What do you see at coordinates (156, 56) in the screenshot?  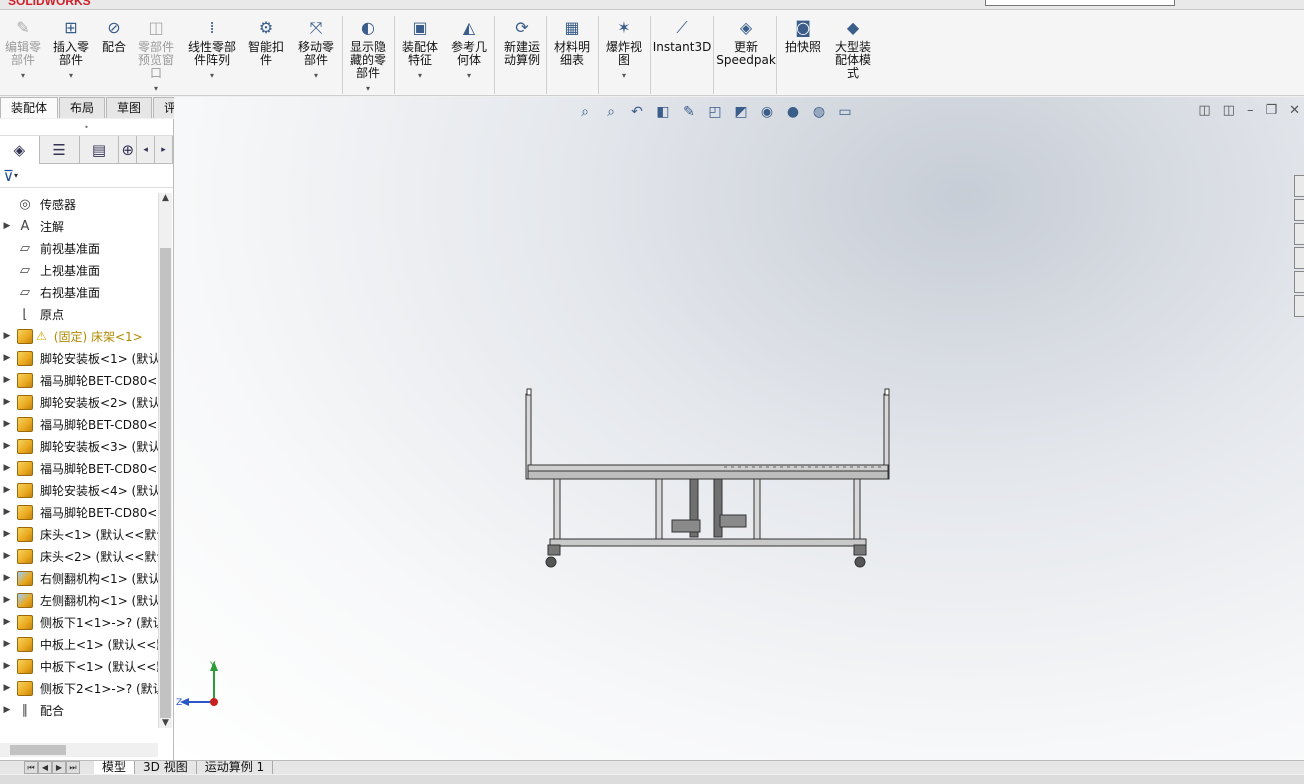 I see `ribbon-button-component-preview: ◫ 零部件 预览窗 口 ▾` at bounding box center [156, 56].